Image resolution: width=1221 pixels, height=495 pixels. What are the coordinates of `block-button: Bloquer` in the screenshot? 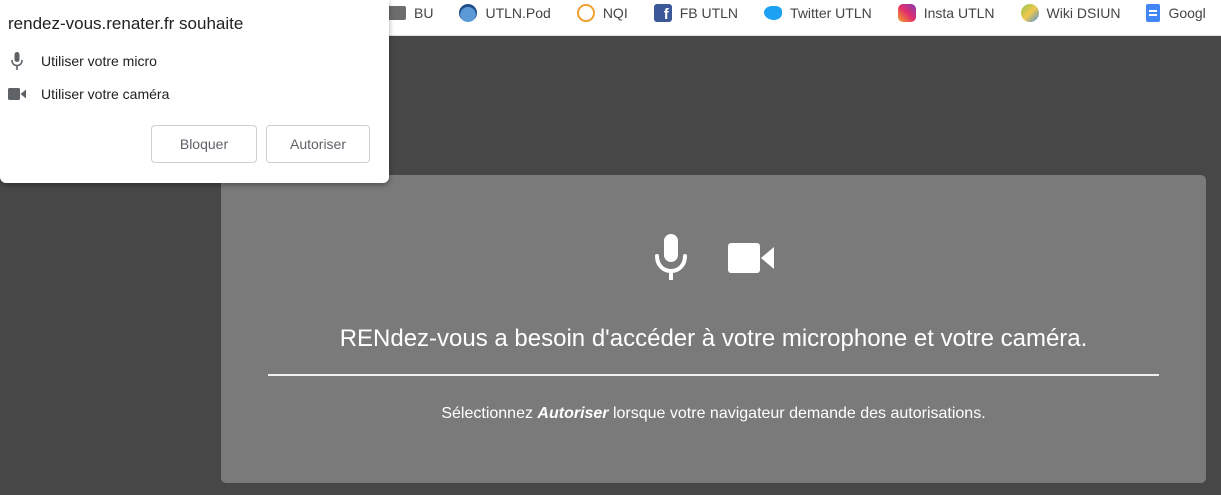 It's located at (204, 144).